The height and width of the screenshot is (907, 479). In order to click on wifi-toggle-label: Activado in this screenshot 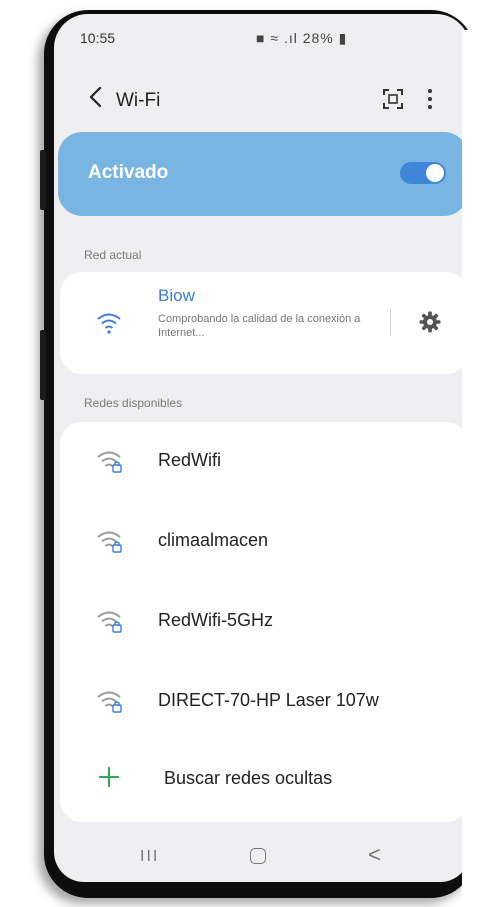, I will do `click(128, 172)`.